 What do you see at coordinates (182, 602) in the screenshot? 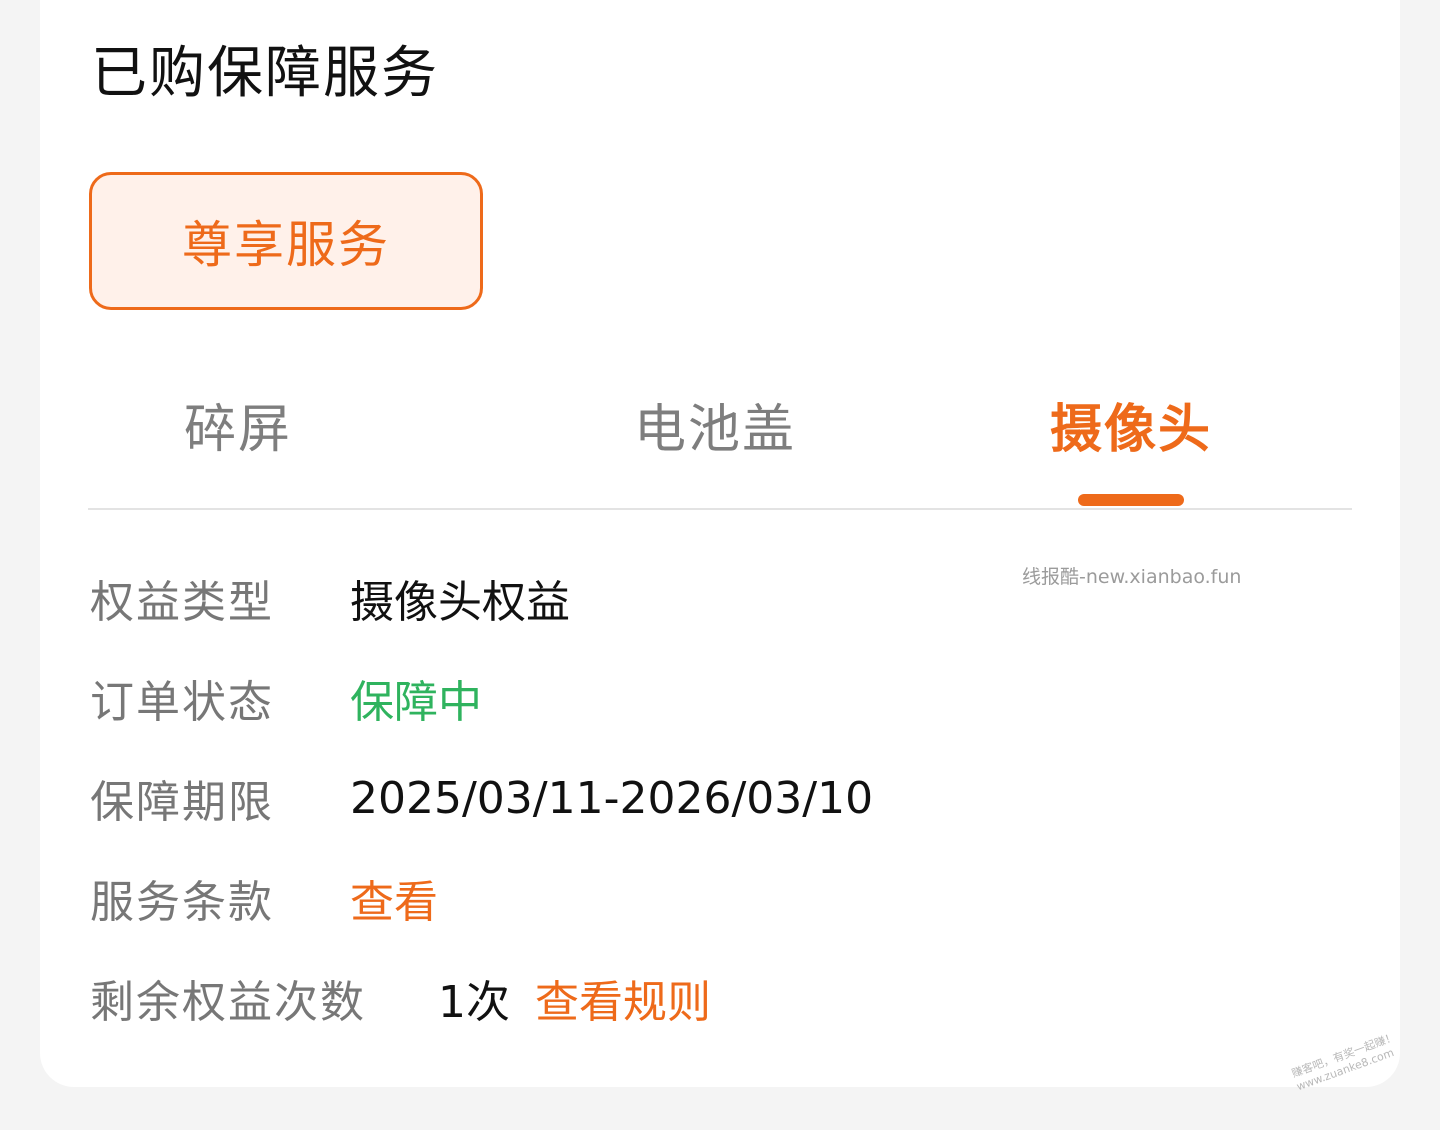
I see `benefit-type-label: 权益类型` at bounding box center [182, 602].